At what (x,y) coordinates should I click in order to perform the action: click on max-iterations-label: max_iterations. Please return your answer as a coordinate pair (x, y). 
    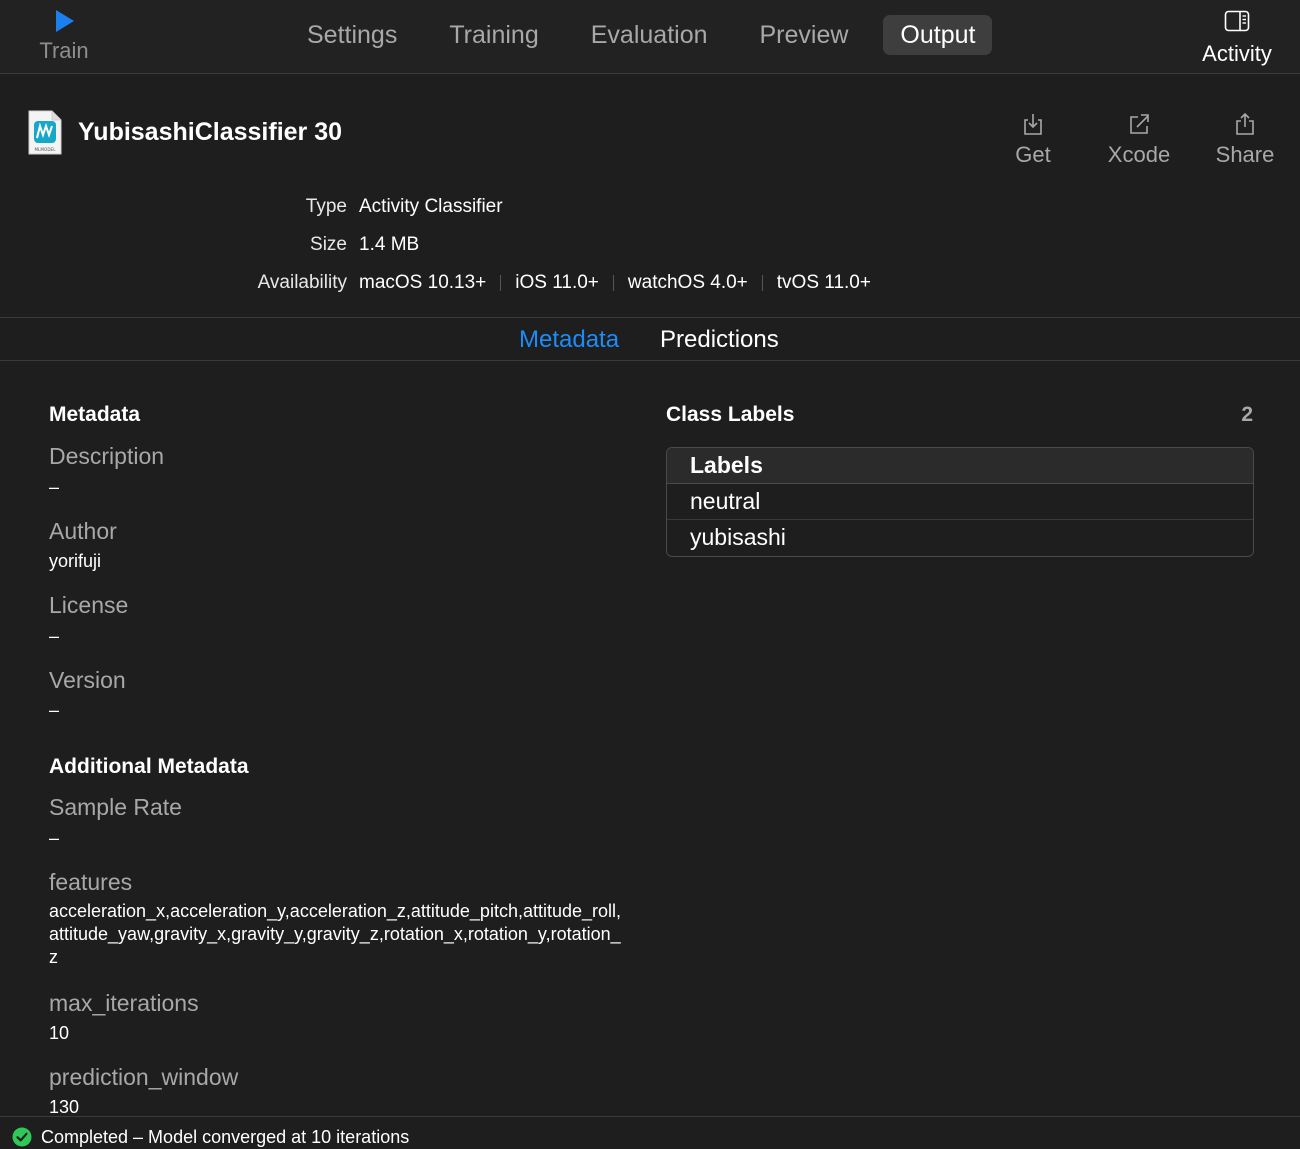
    Looking at the image, I should click on (124, 1003).